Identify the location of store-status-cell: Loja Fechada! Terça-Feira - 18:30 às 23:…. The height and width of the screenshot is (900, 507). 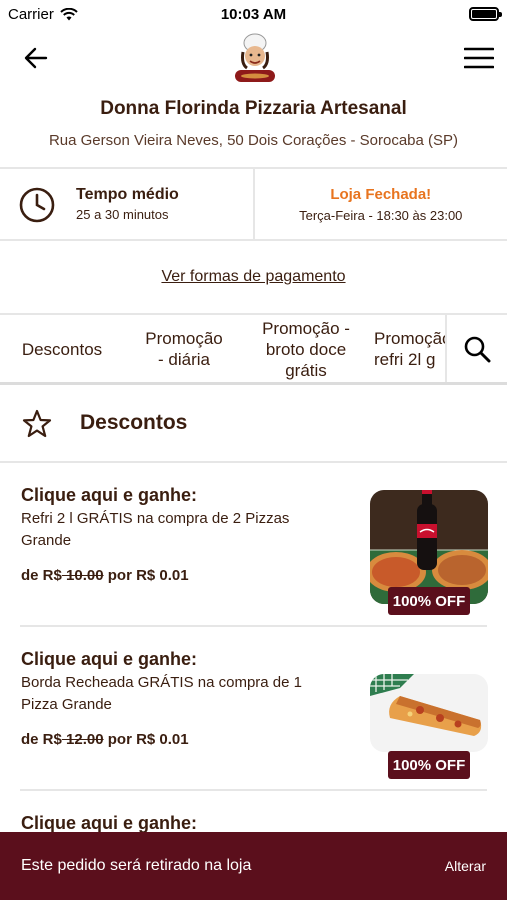
(379, 204).